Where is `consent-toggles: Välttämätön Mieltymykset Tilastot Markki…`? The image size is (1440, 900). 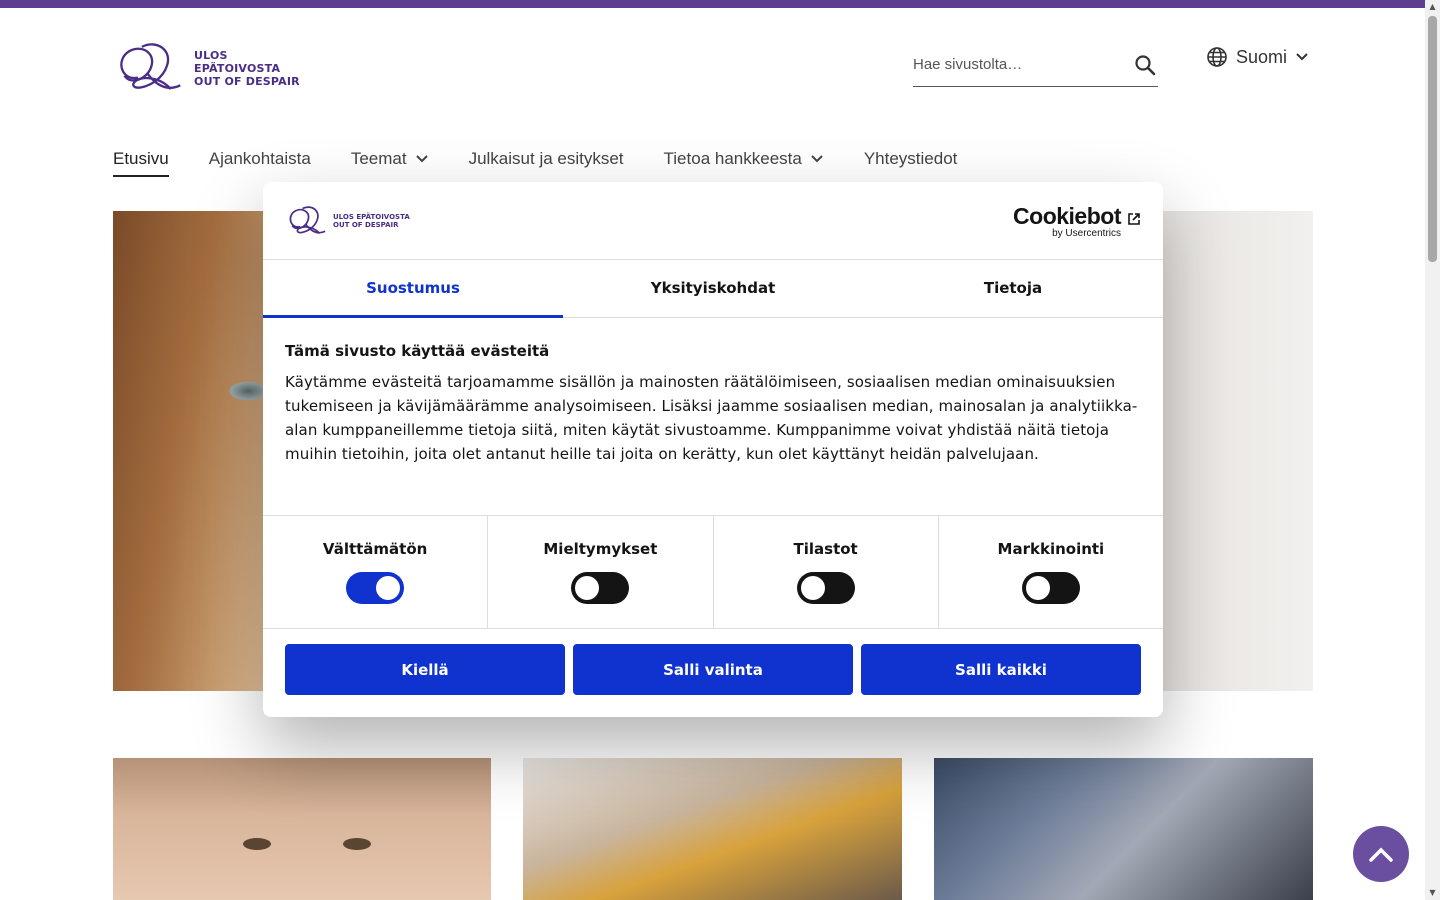 consent-toggles: Välttämätön Mieltymykset Tilastot Markki… is located at coordinates (713, 572).